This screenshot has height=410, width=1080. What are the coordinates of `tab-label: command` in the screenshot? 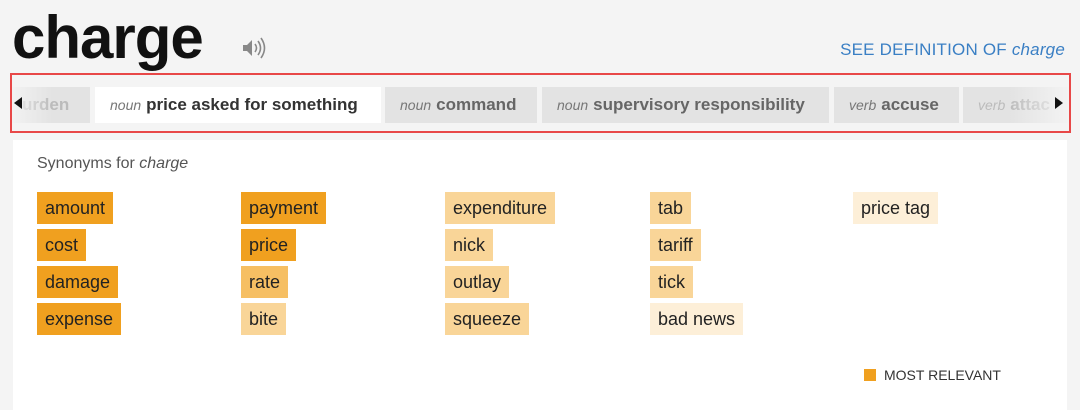 It's located at (476, 104).